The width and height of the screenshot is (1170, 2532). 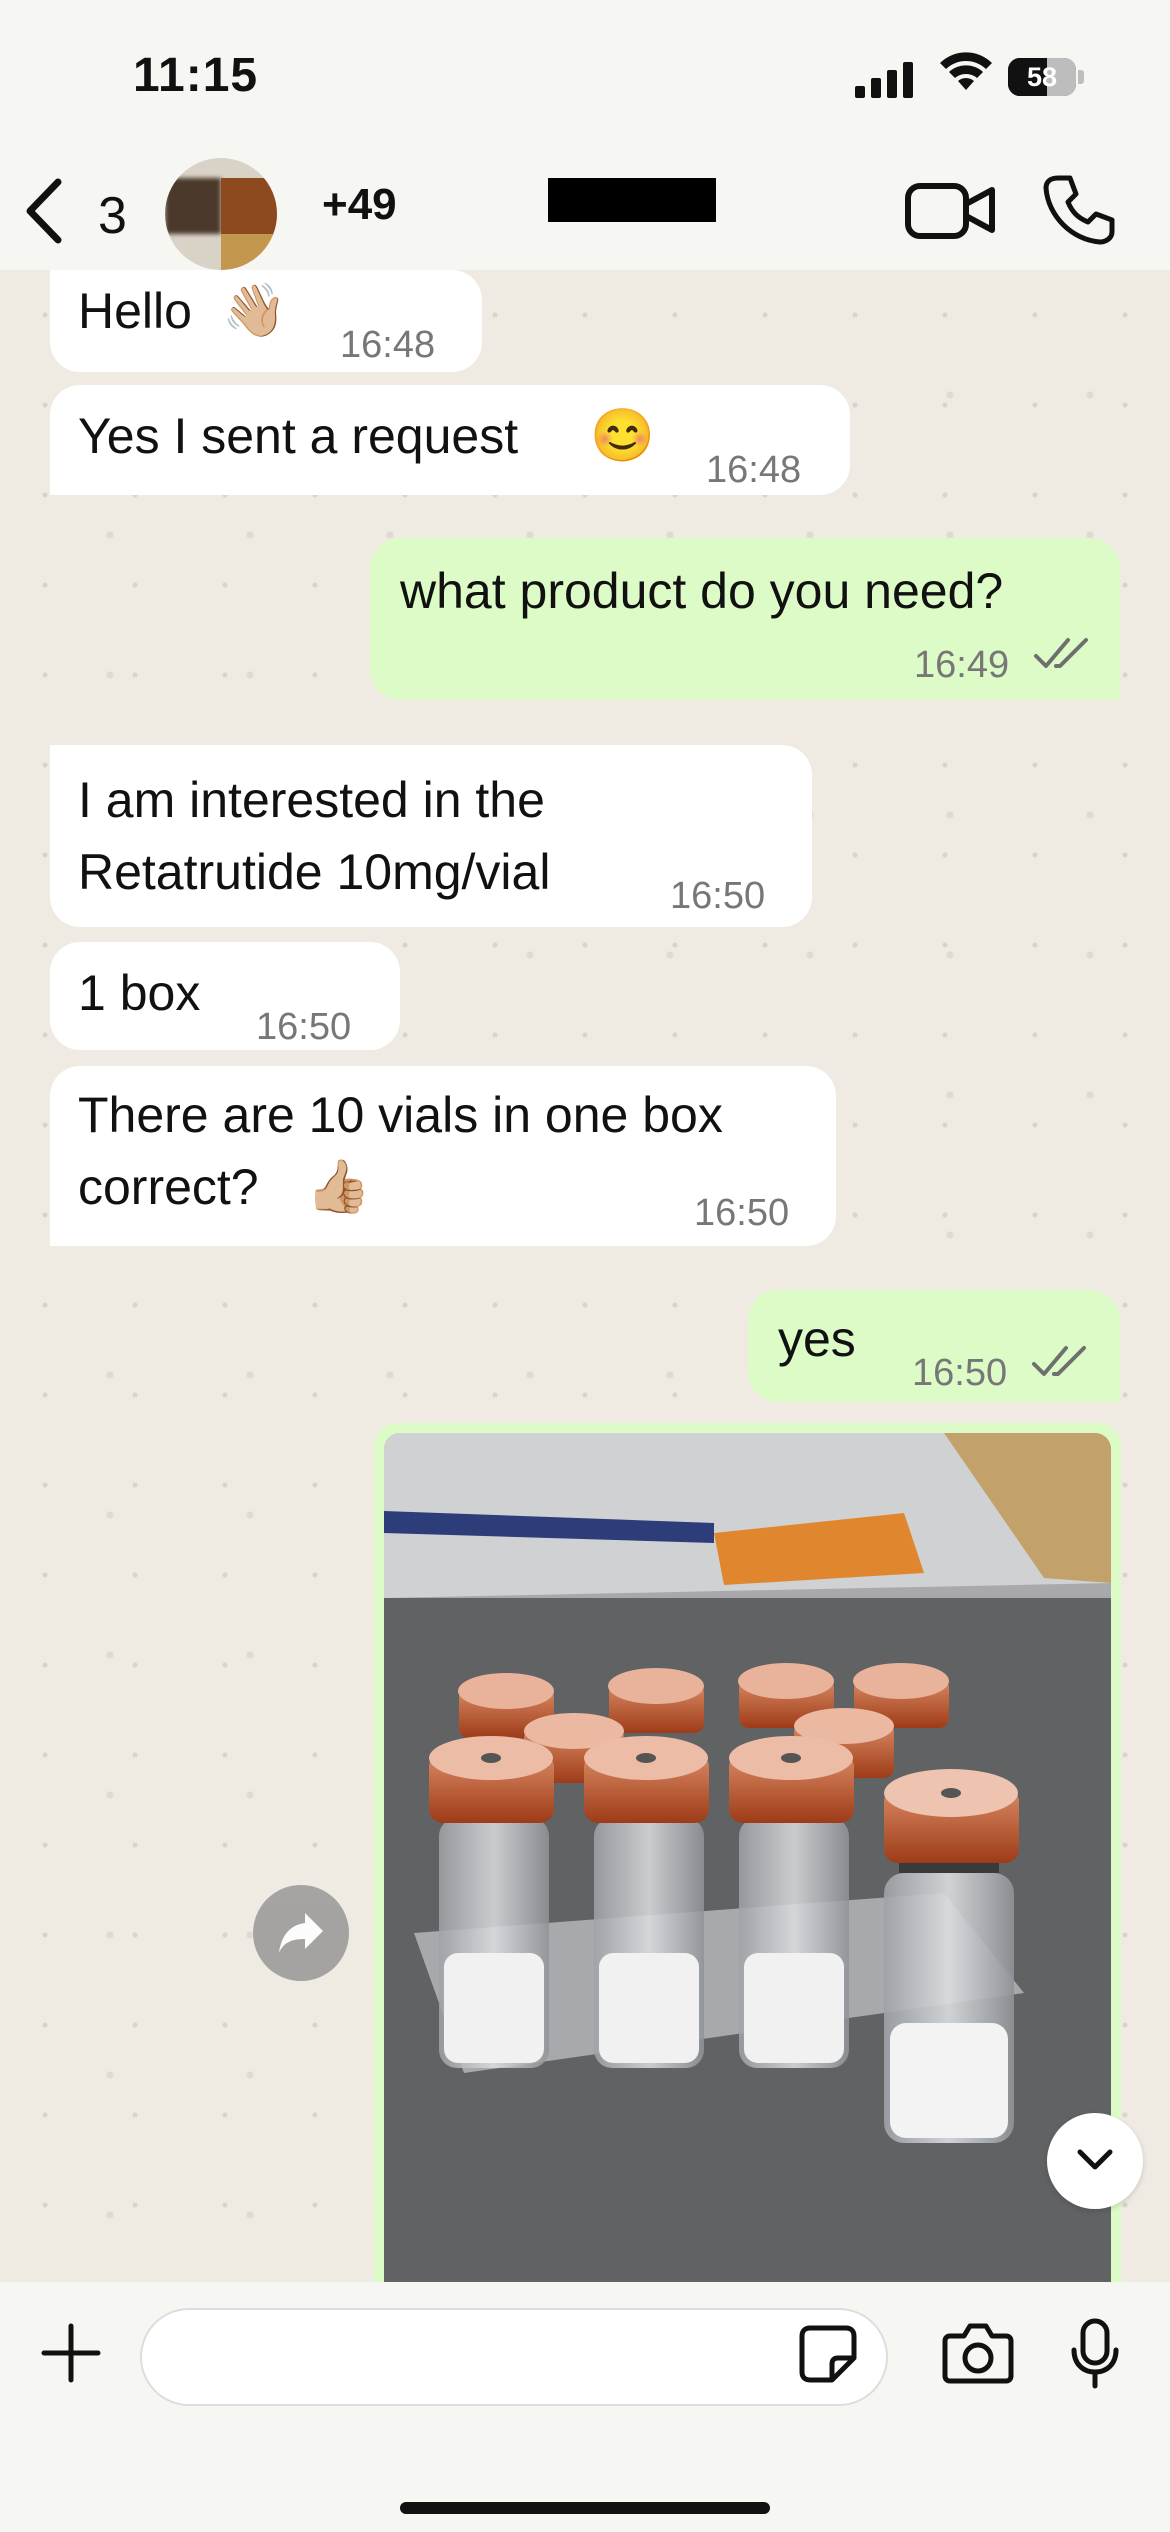 I want to click on signal-icon, so click(x=884, y=80).